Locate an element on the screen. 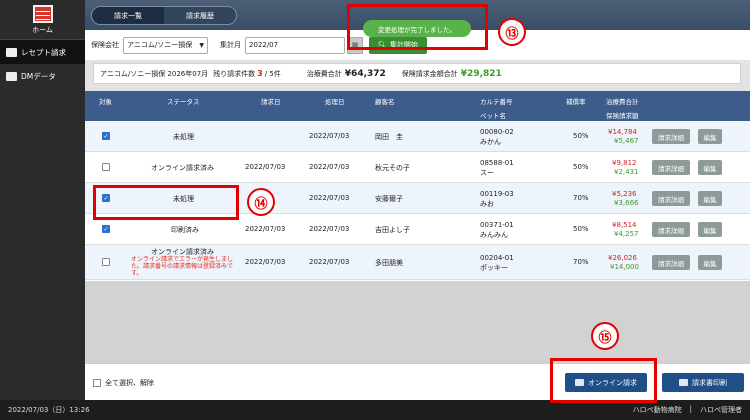 The width and height of the screenshot is (750, 420). col-claim-date: 請求日 is located at coordinates (271, 102).